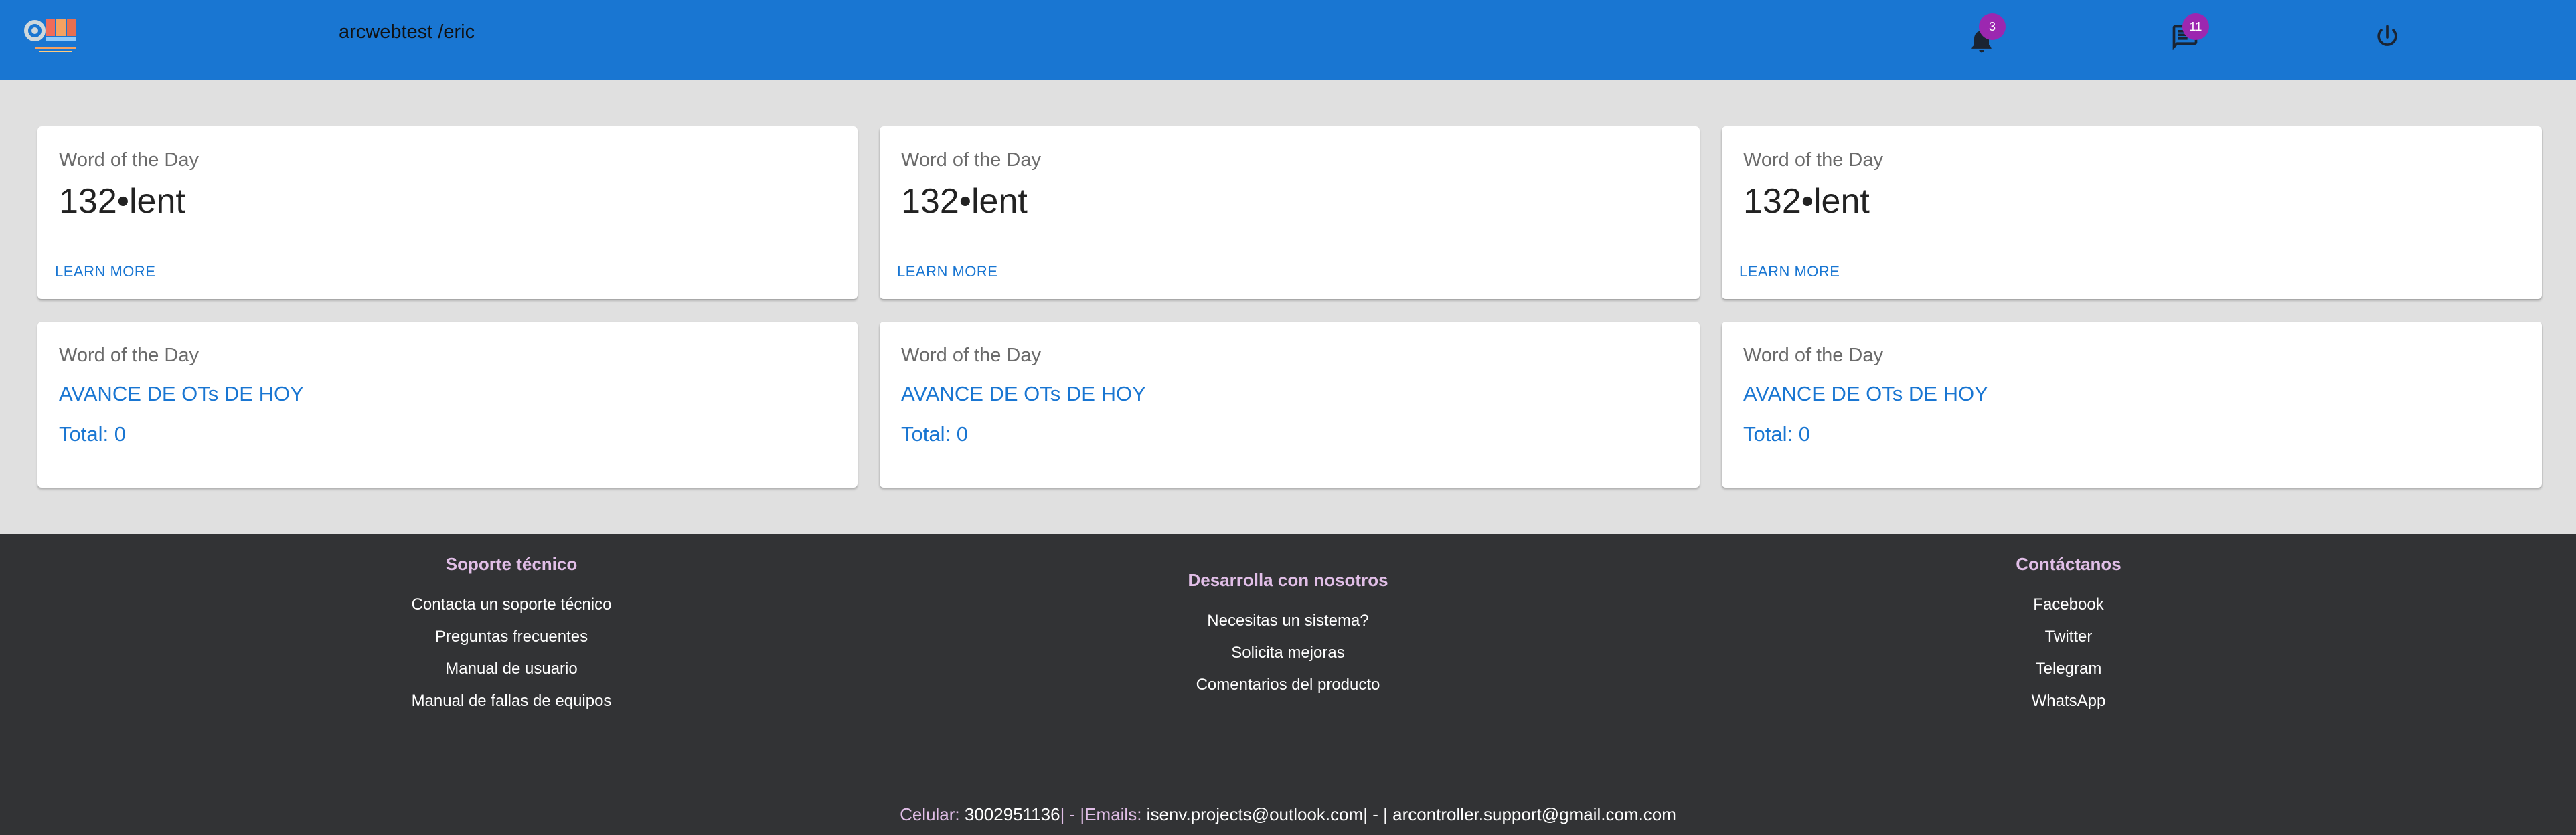 The width and height of the screenshot is (2576, 835). What do you see at coordinates (2068, 701) in the screenshot?
I see `whatsapp-link: WhatsApp` at bounding box center [2068, 701].